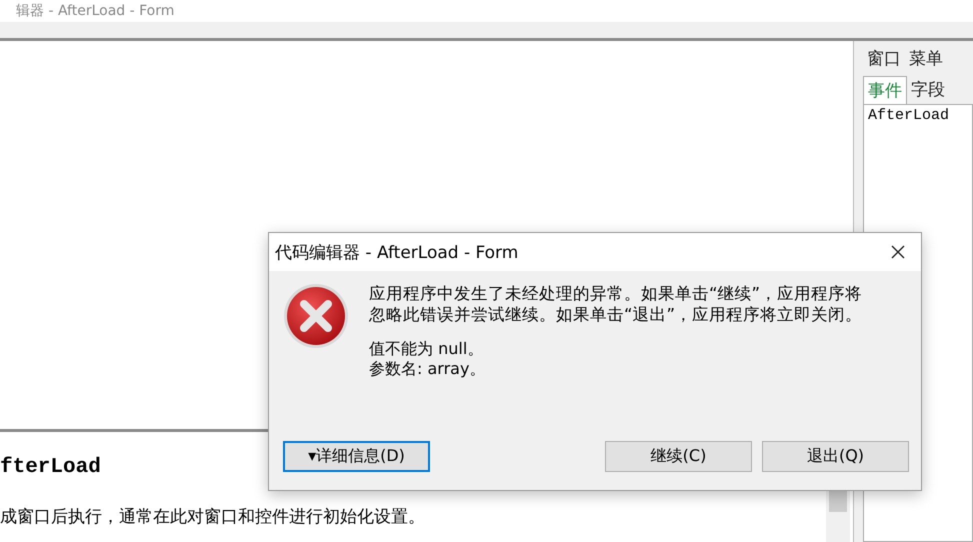 This screenshot has height=542, width=973. Describe the element at coordinates (94, 11) in the screenshot. I see `window-title: 辑器 - AfterLoad - Form` at that location.